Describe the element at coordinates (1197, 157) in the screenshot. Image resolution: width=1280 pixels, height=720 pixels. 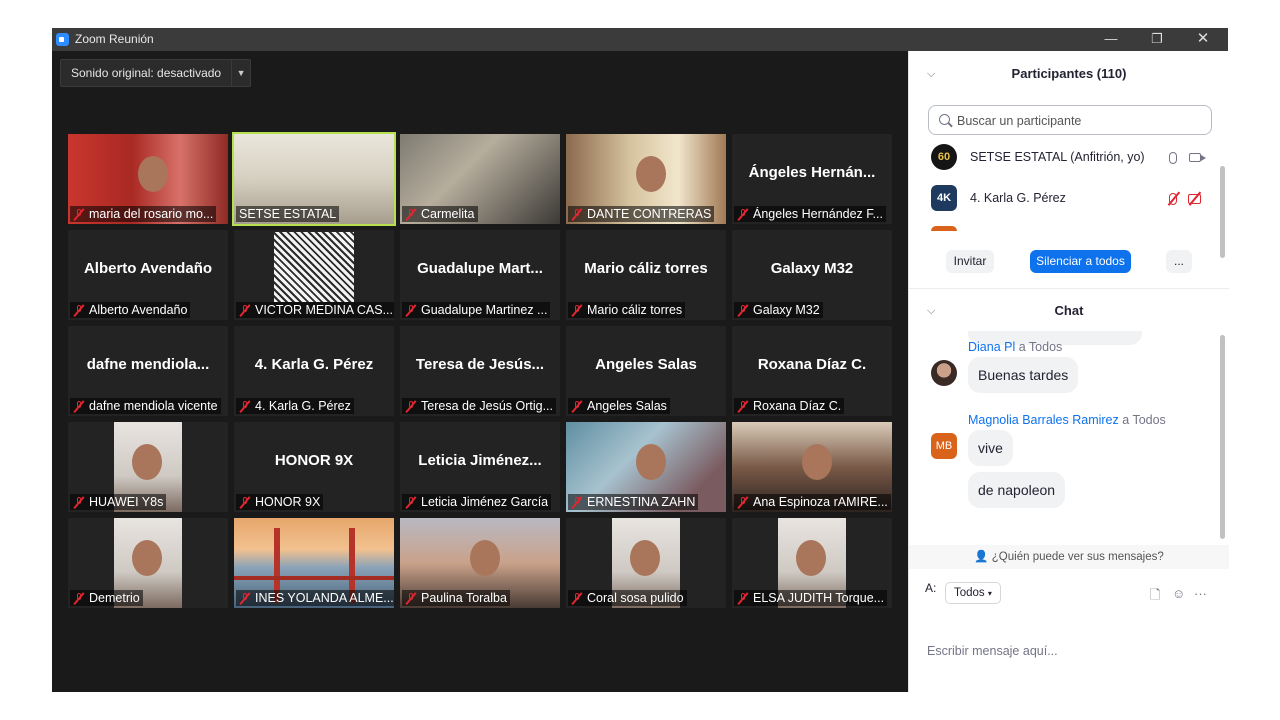
I see `video-camera-icon` at that location.